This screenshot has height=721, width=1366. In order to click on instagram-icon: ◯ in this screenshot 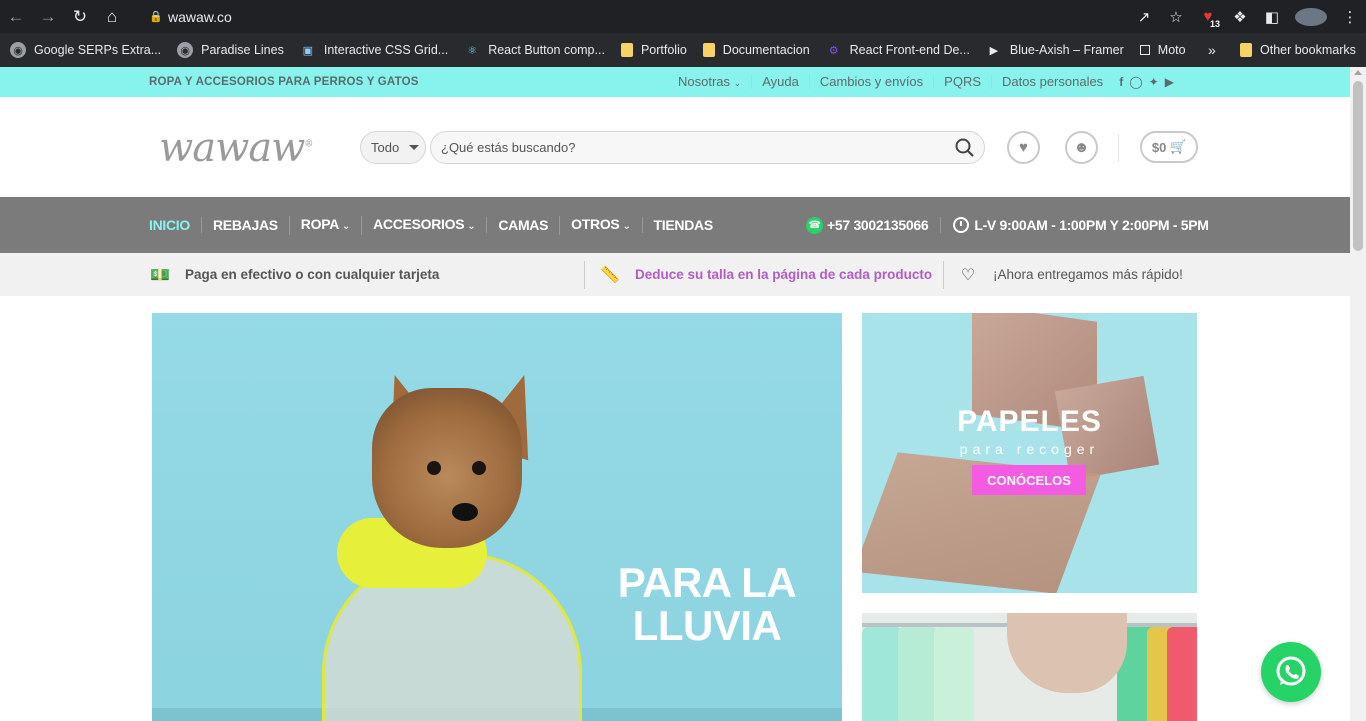, I will do `click(1135, 82)`.